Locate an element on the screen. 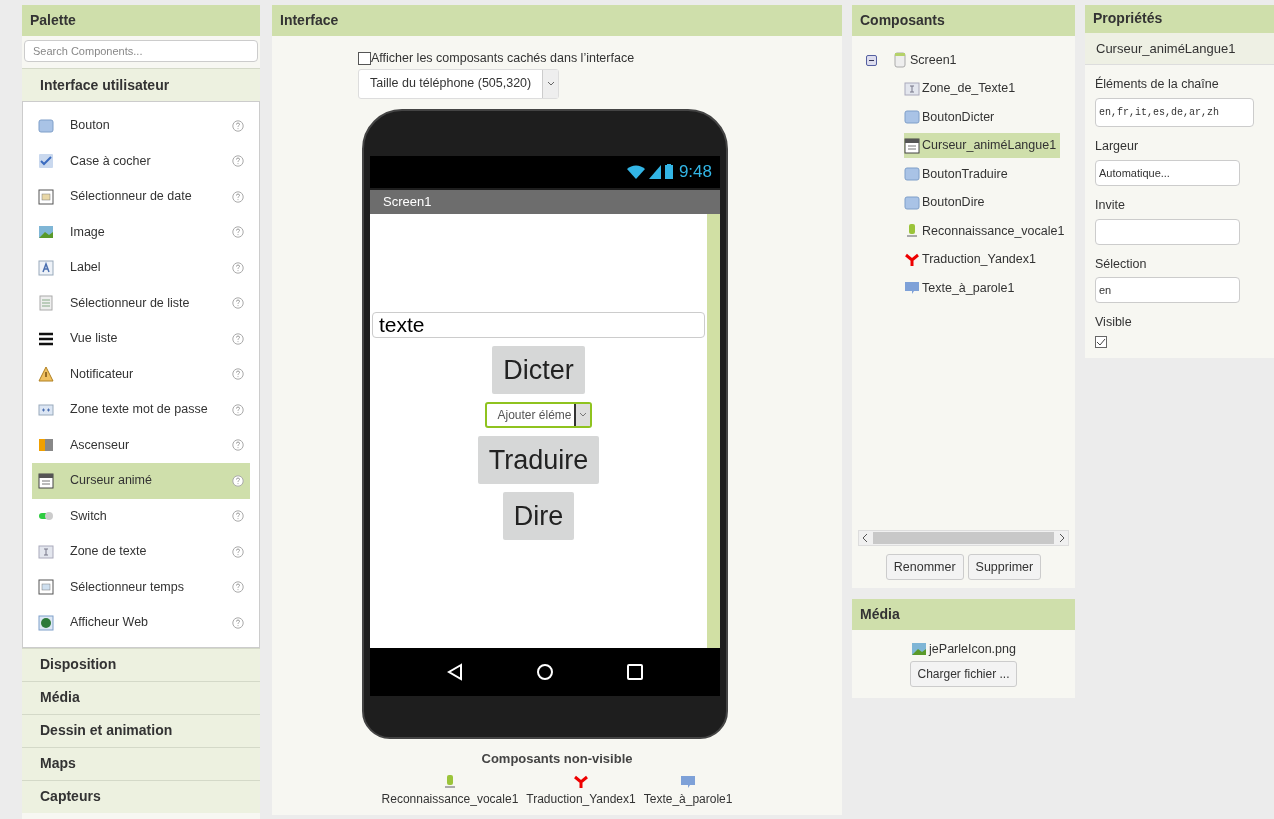 The height and width of the screenshot is (819, 1274). item-label: Curseur animé is located at coordinates (111, 481).